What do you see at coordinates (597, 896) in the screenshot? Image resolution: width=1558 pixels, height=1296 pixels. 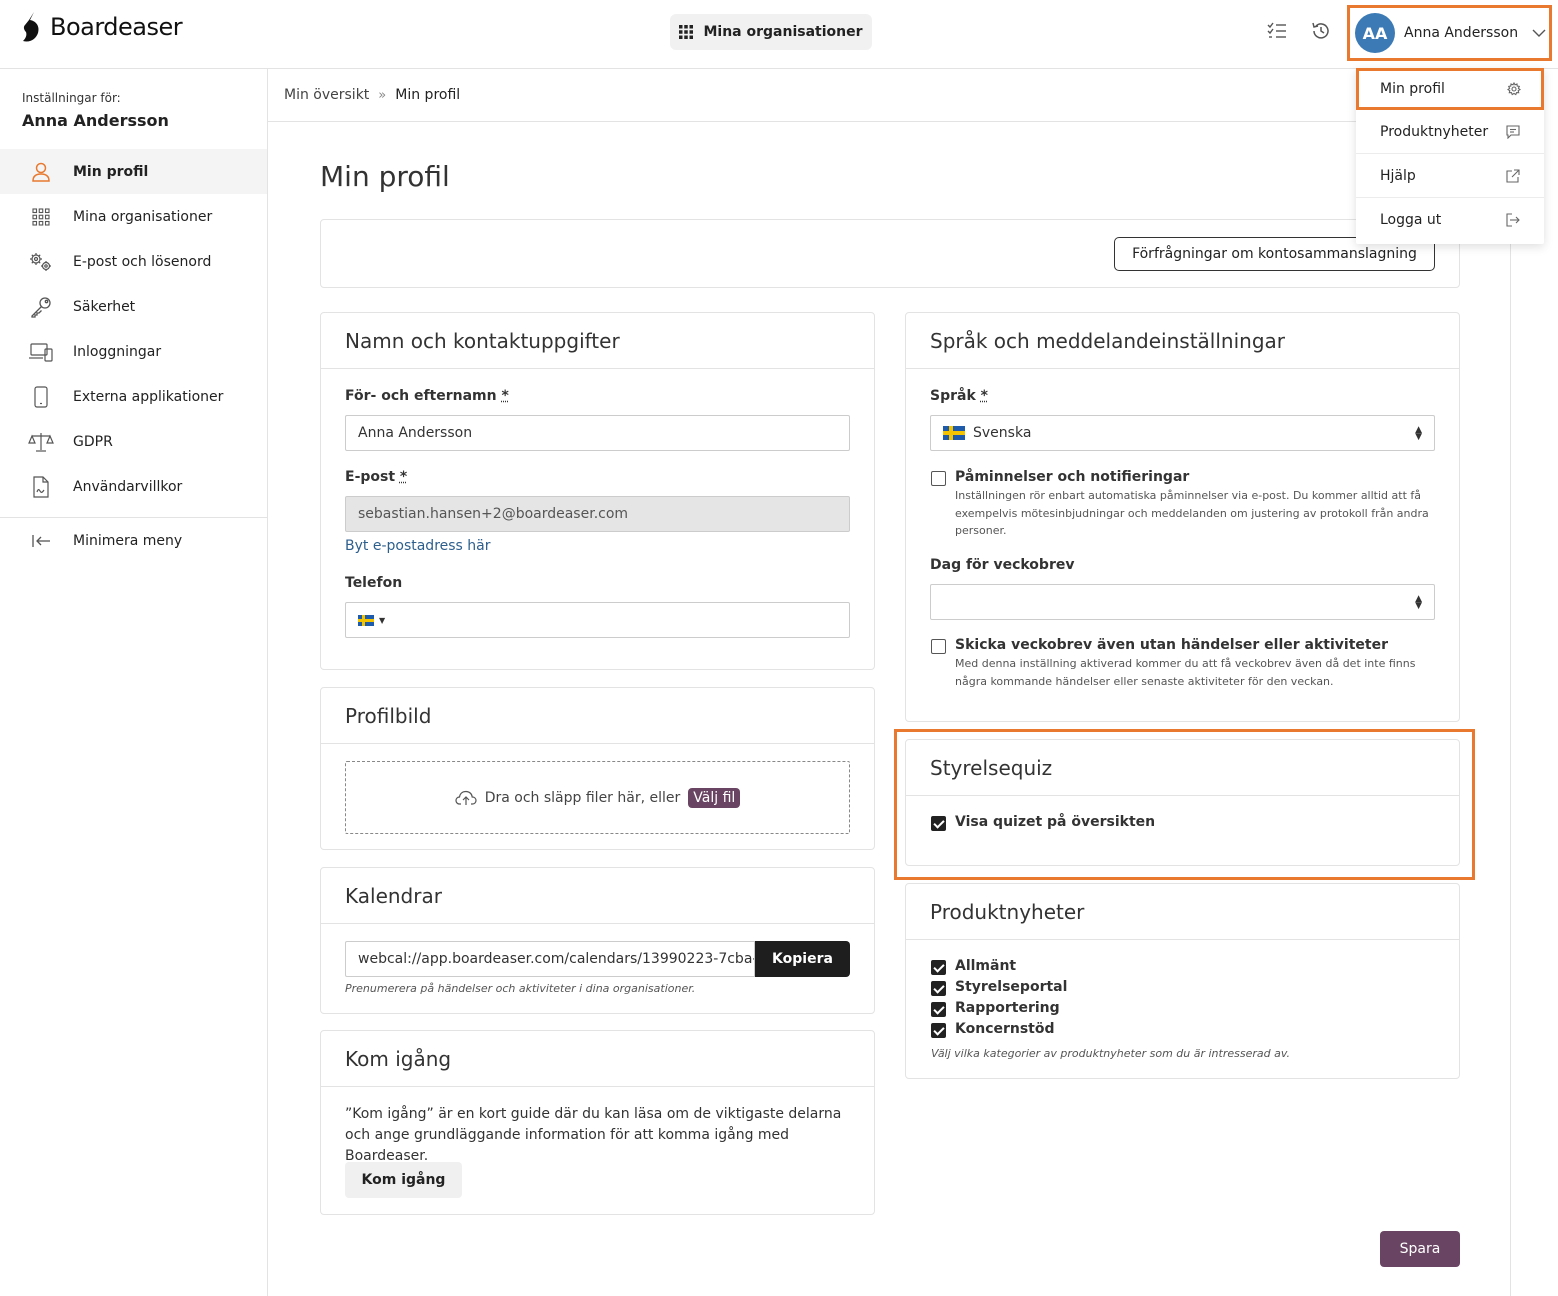 I see `calendars-title: Kalendrar` at bounding box center [597, 896].